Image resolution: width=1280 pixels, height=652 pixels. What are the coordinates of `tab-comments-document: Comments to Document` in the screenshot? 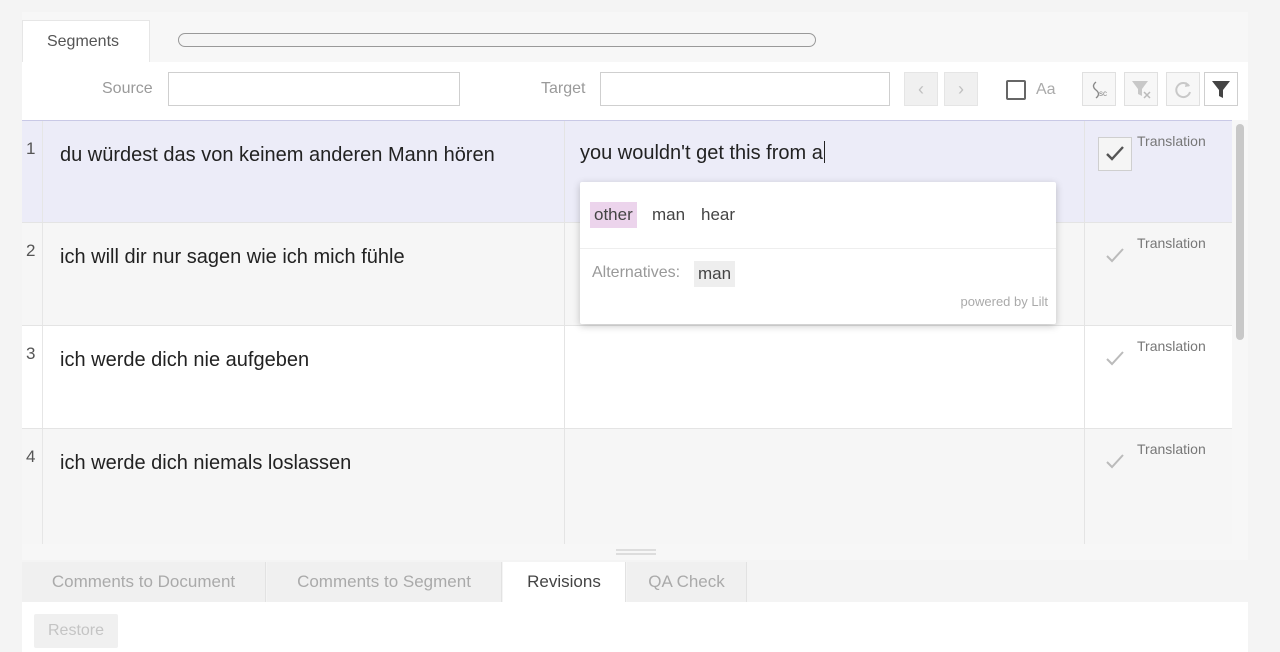 It's located at (144, 582).